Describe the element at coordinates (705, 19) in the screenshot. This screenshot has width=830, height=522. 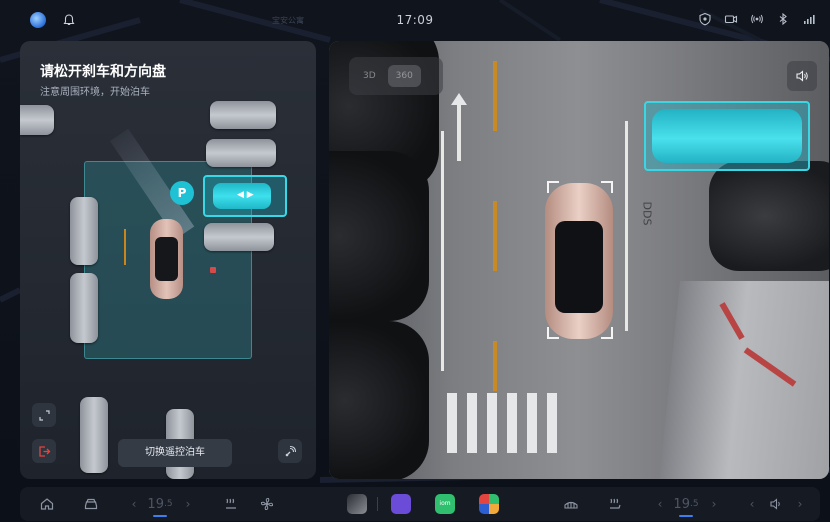
I see `shield-icon` at that location.